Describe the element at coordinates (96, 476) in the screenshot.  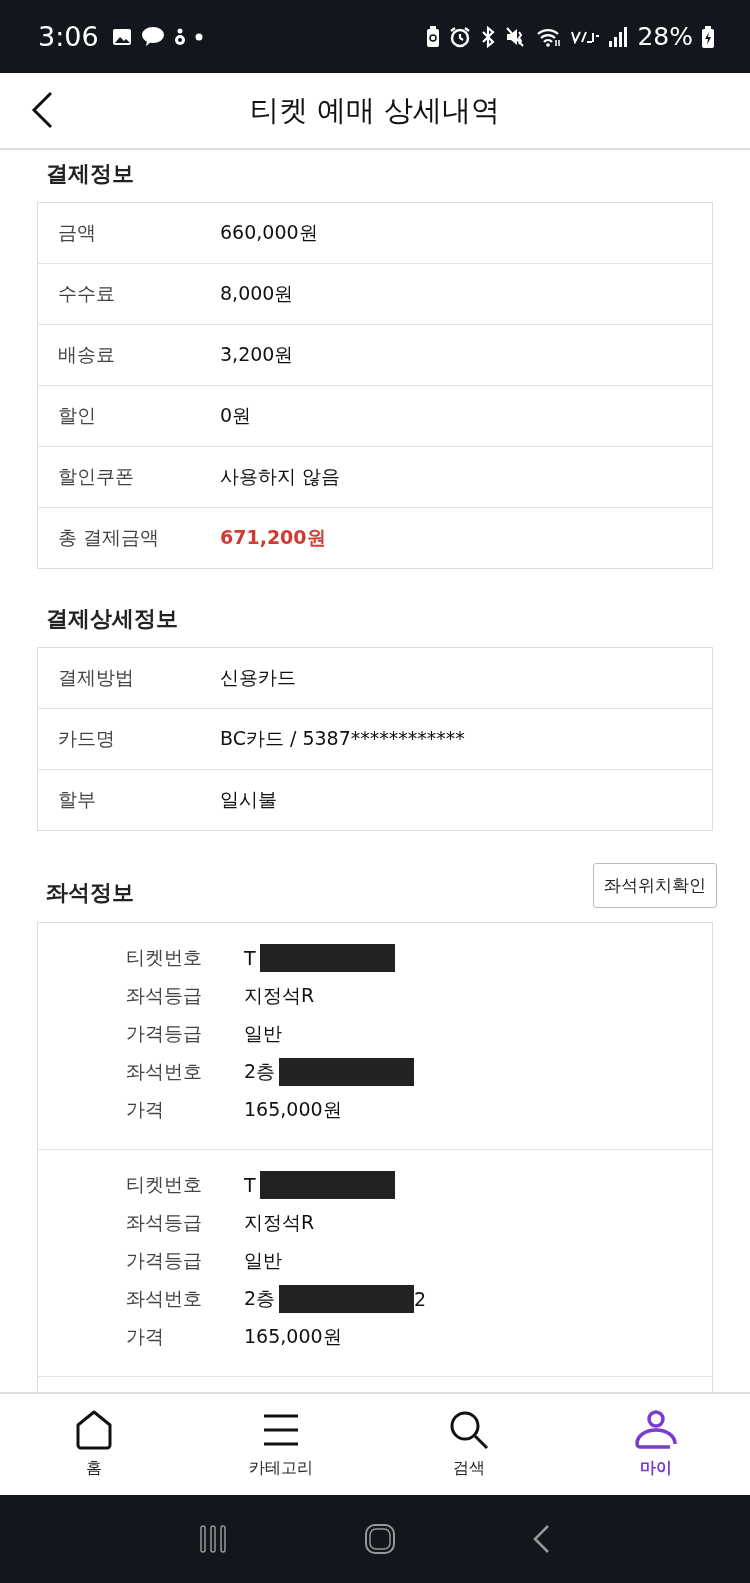
I see `row-label: 할인쿠폰` at that location.